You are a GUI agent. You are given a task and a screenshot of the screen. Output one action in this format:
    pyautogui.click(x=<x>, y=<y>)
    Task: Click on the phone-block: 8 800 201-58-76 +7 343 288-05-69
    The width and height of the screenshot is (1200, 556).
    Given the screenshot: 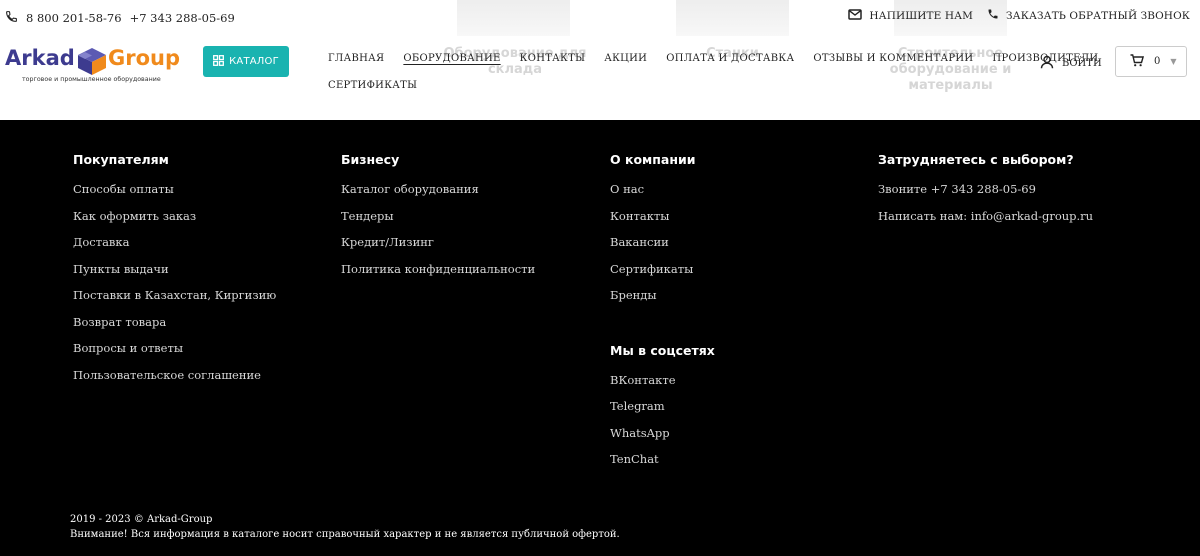 What is the action you would take?
    pyautogui.click(x=120, y=17)
    